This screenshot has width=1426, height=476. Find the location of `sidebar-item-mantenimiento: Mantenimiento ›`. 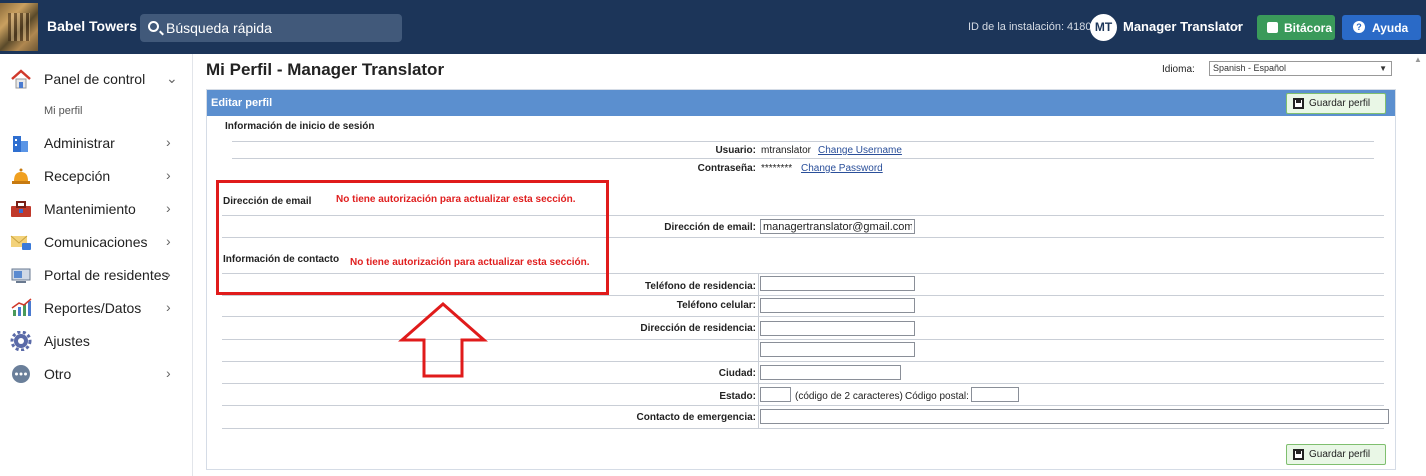

sidebar-item-mantenimiento: Mantenimiento › is located at coordinates (96, 209).